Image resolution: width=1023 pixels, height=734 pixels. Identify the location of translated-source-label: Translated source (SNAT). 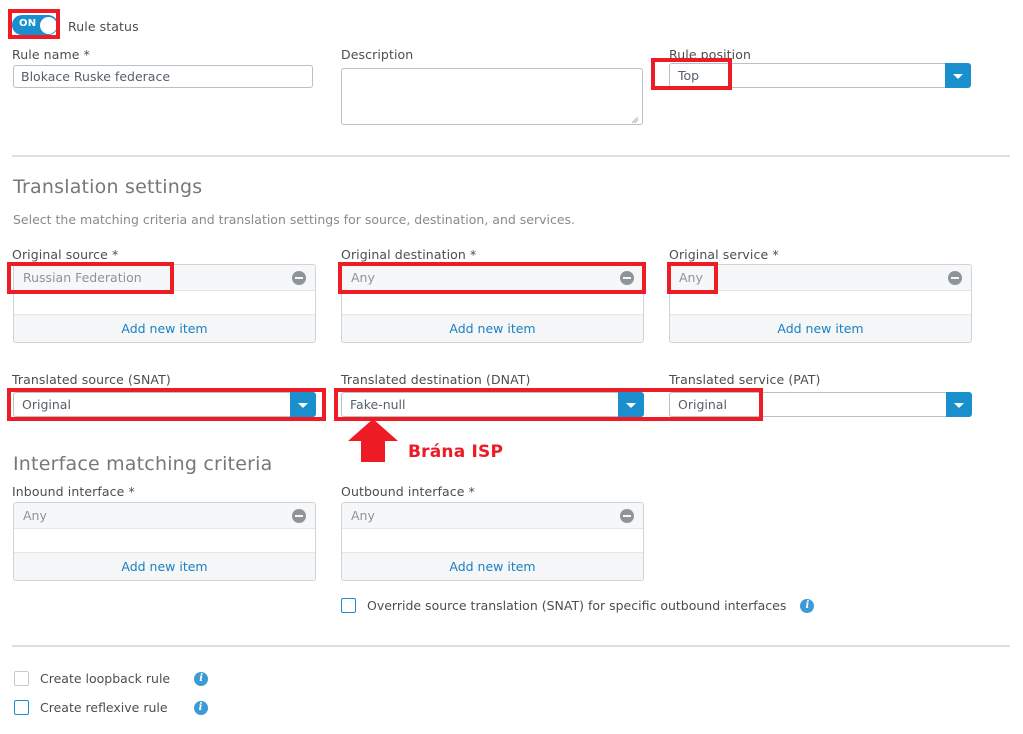
(91, 379).